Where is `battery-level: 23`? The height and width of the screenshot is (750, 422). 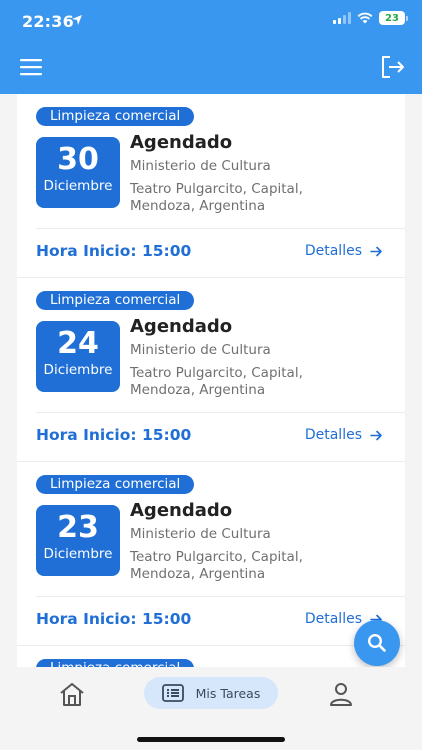
battery-level: 23 is located at coordinates (392, 18).